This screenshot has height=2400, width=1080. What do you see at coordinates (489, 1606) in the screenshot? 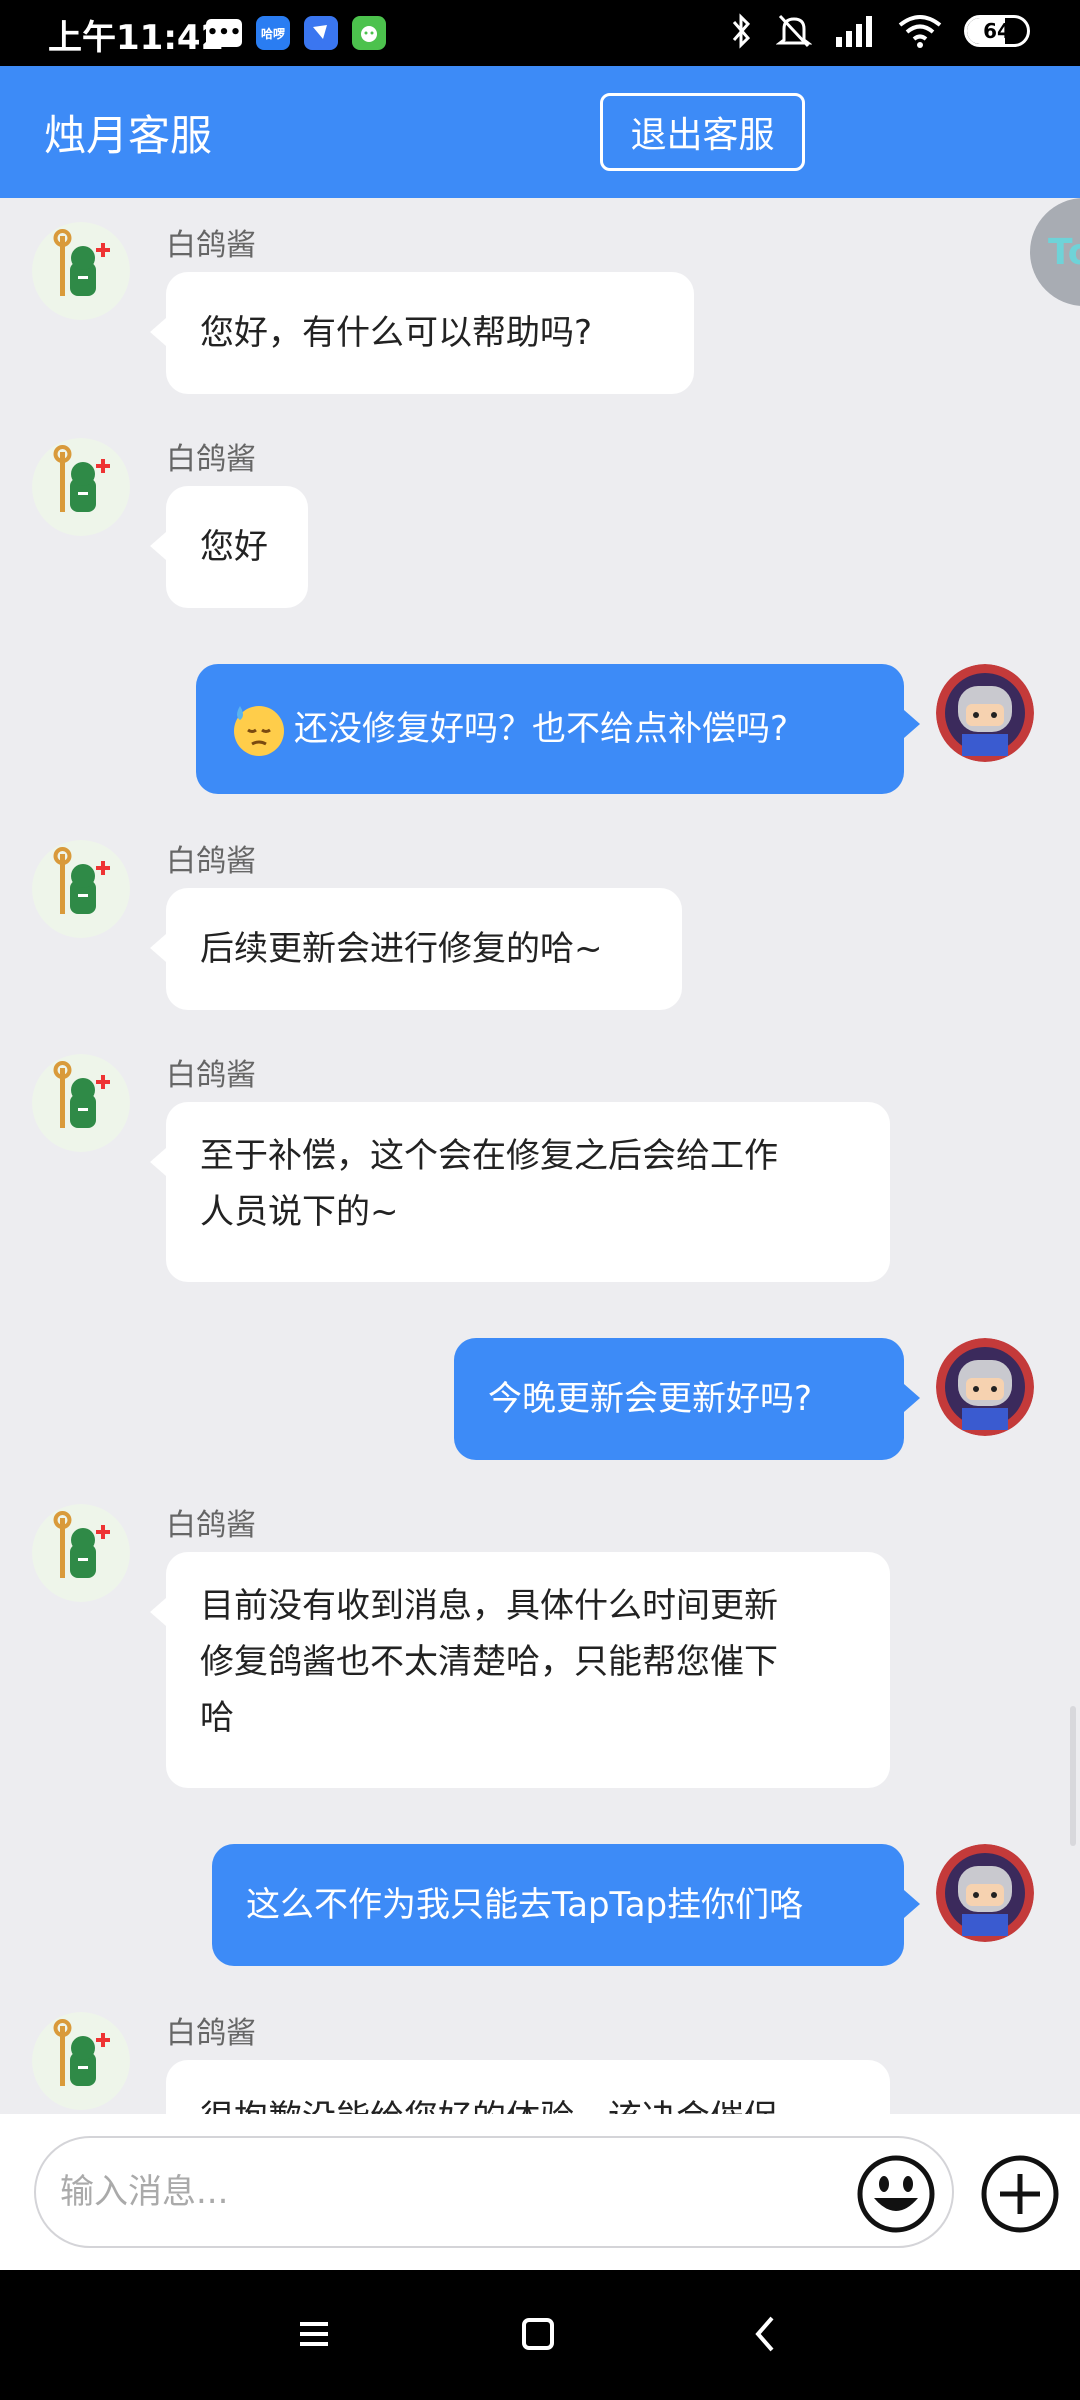
I see `message-line: 目前没有收到消息，具体什么时间更新` at bounding box center [489, 1606].